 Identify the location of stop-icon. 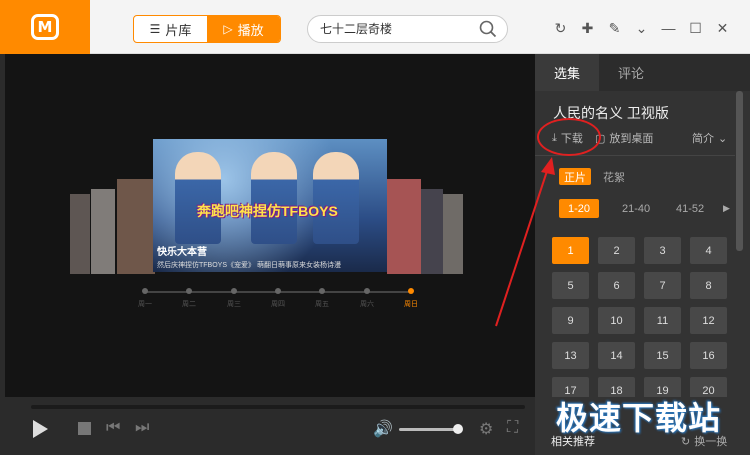
(84, 428).